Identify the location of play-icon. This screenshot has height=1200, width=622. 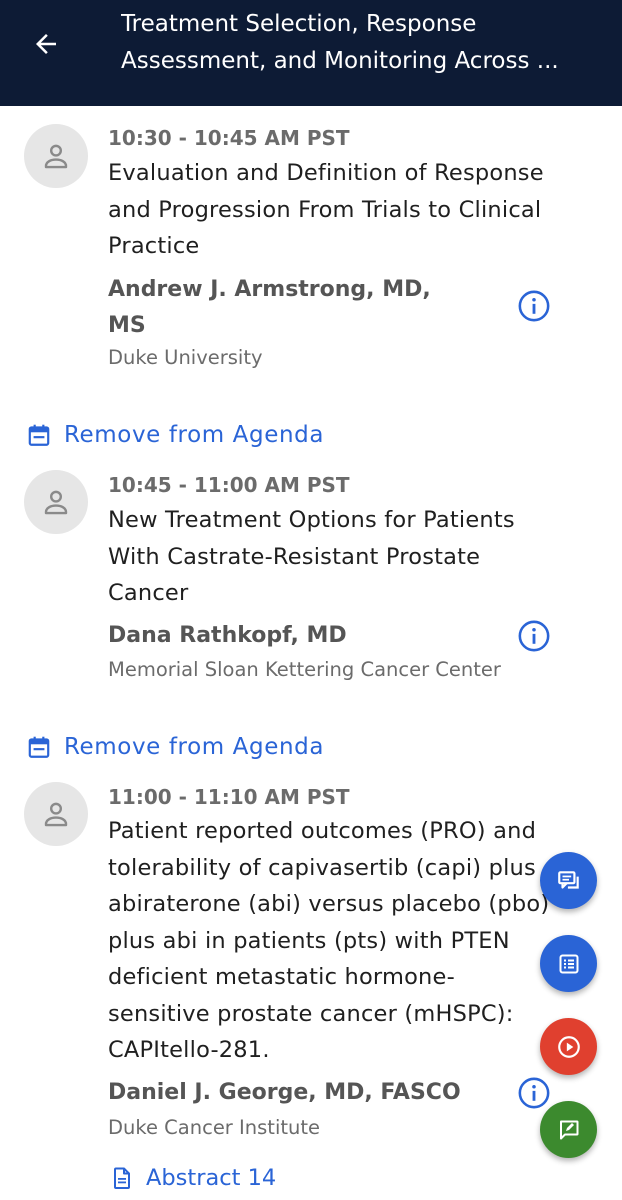
(568, 1046).